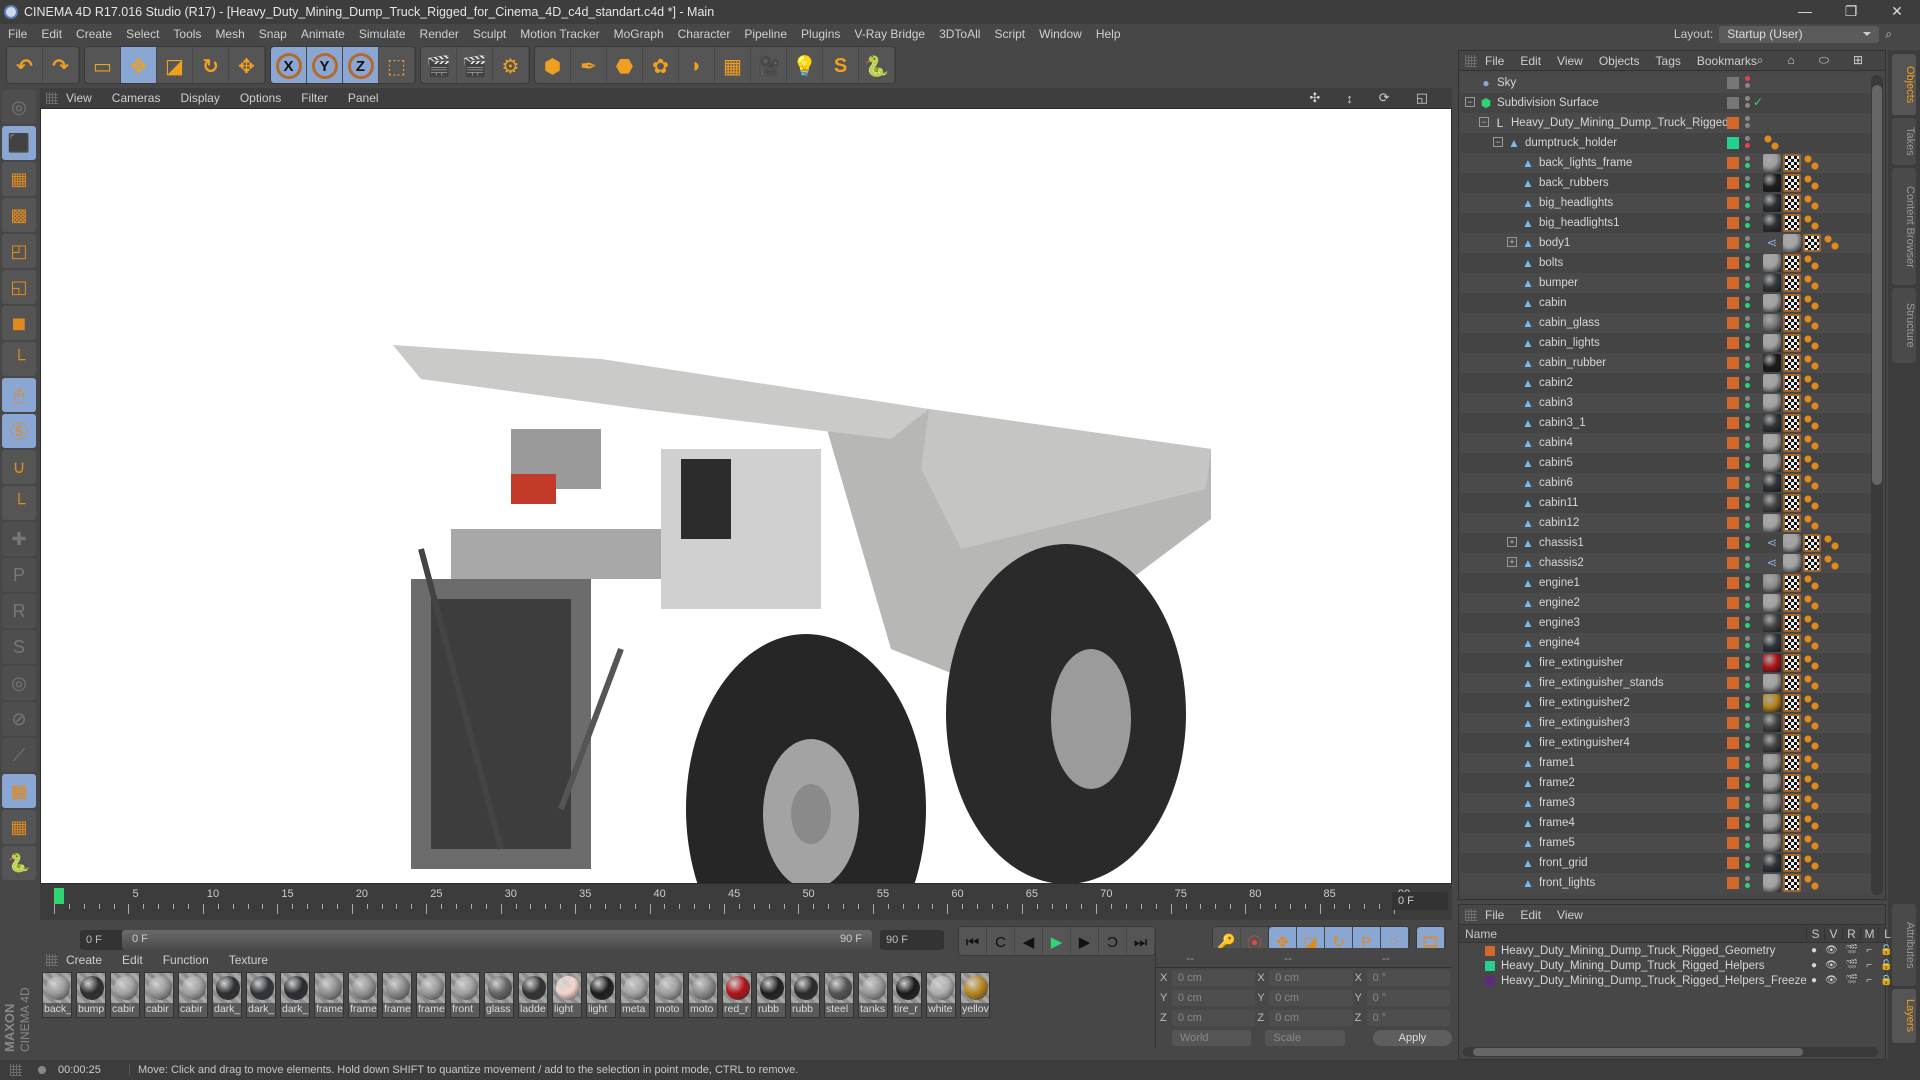 The height and width of the screenshot is (1080, 1920). What do you see at coordinates (1672, 343) in the screenshot?
I see `object-row: ▲ cabin_lights` at bounding box center [1672, 343].